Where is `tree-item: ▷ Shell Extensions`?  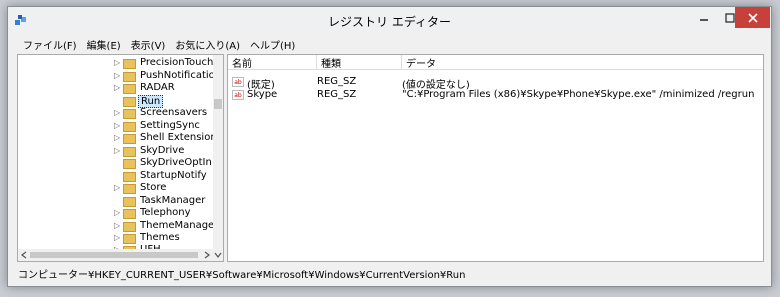
tree-item: ▷ Shell Extensions is located at coordinates (120, 138).